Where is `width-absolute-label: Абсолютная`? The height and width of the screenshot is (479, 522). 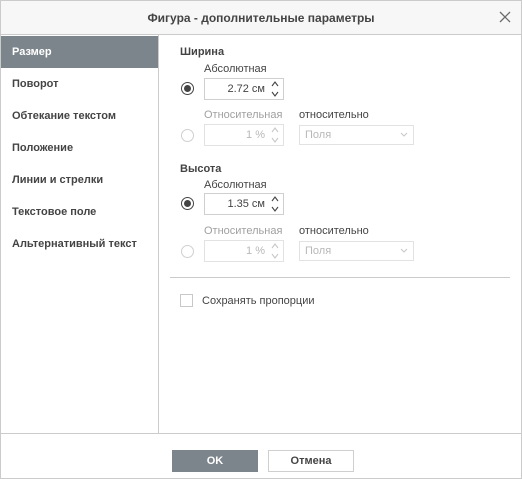 width-absolute-label: Абсолютная is located at coordinates (235, 69).